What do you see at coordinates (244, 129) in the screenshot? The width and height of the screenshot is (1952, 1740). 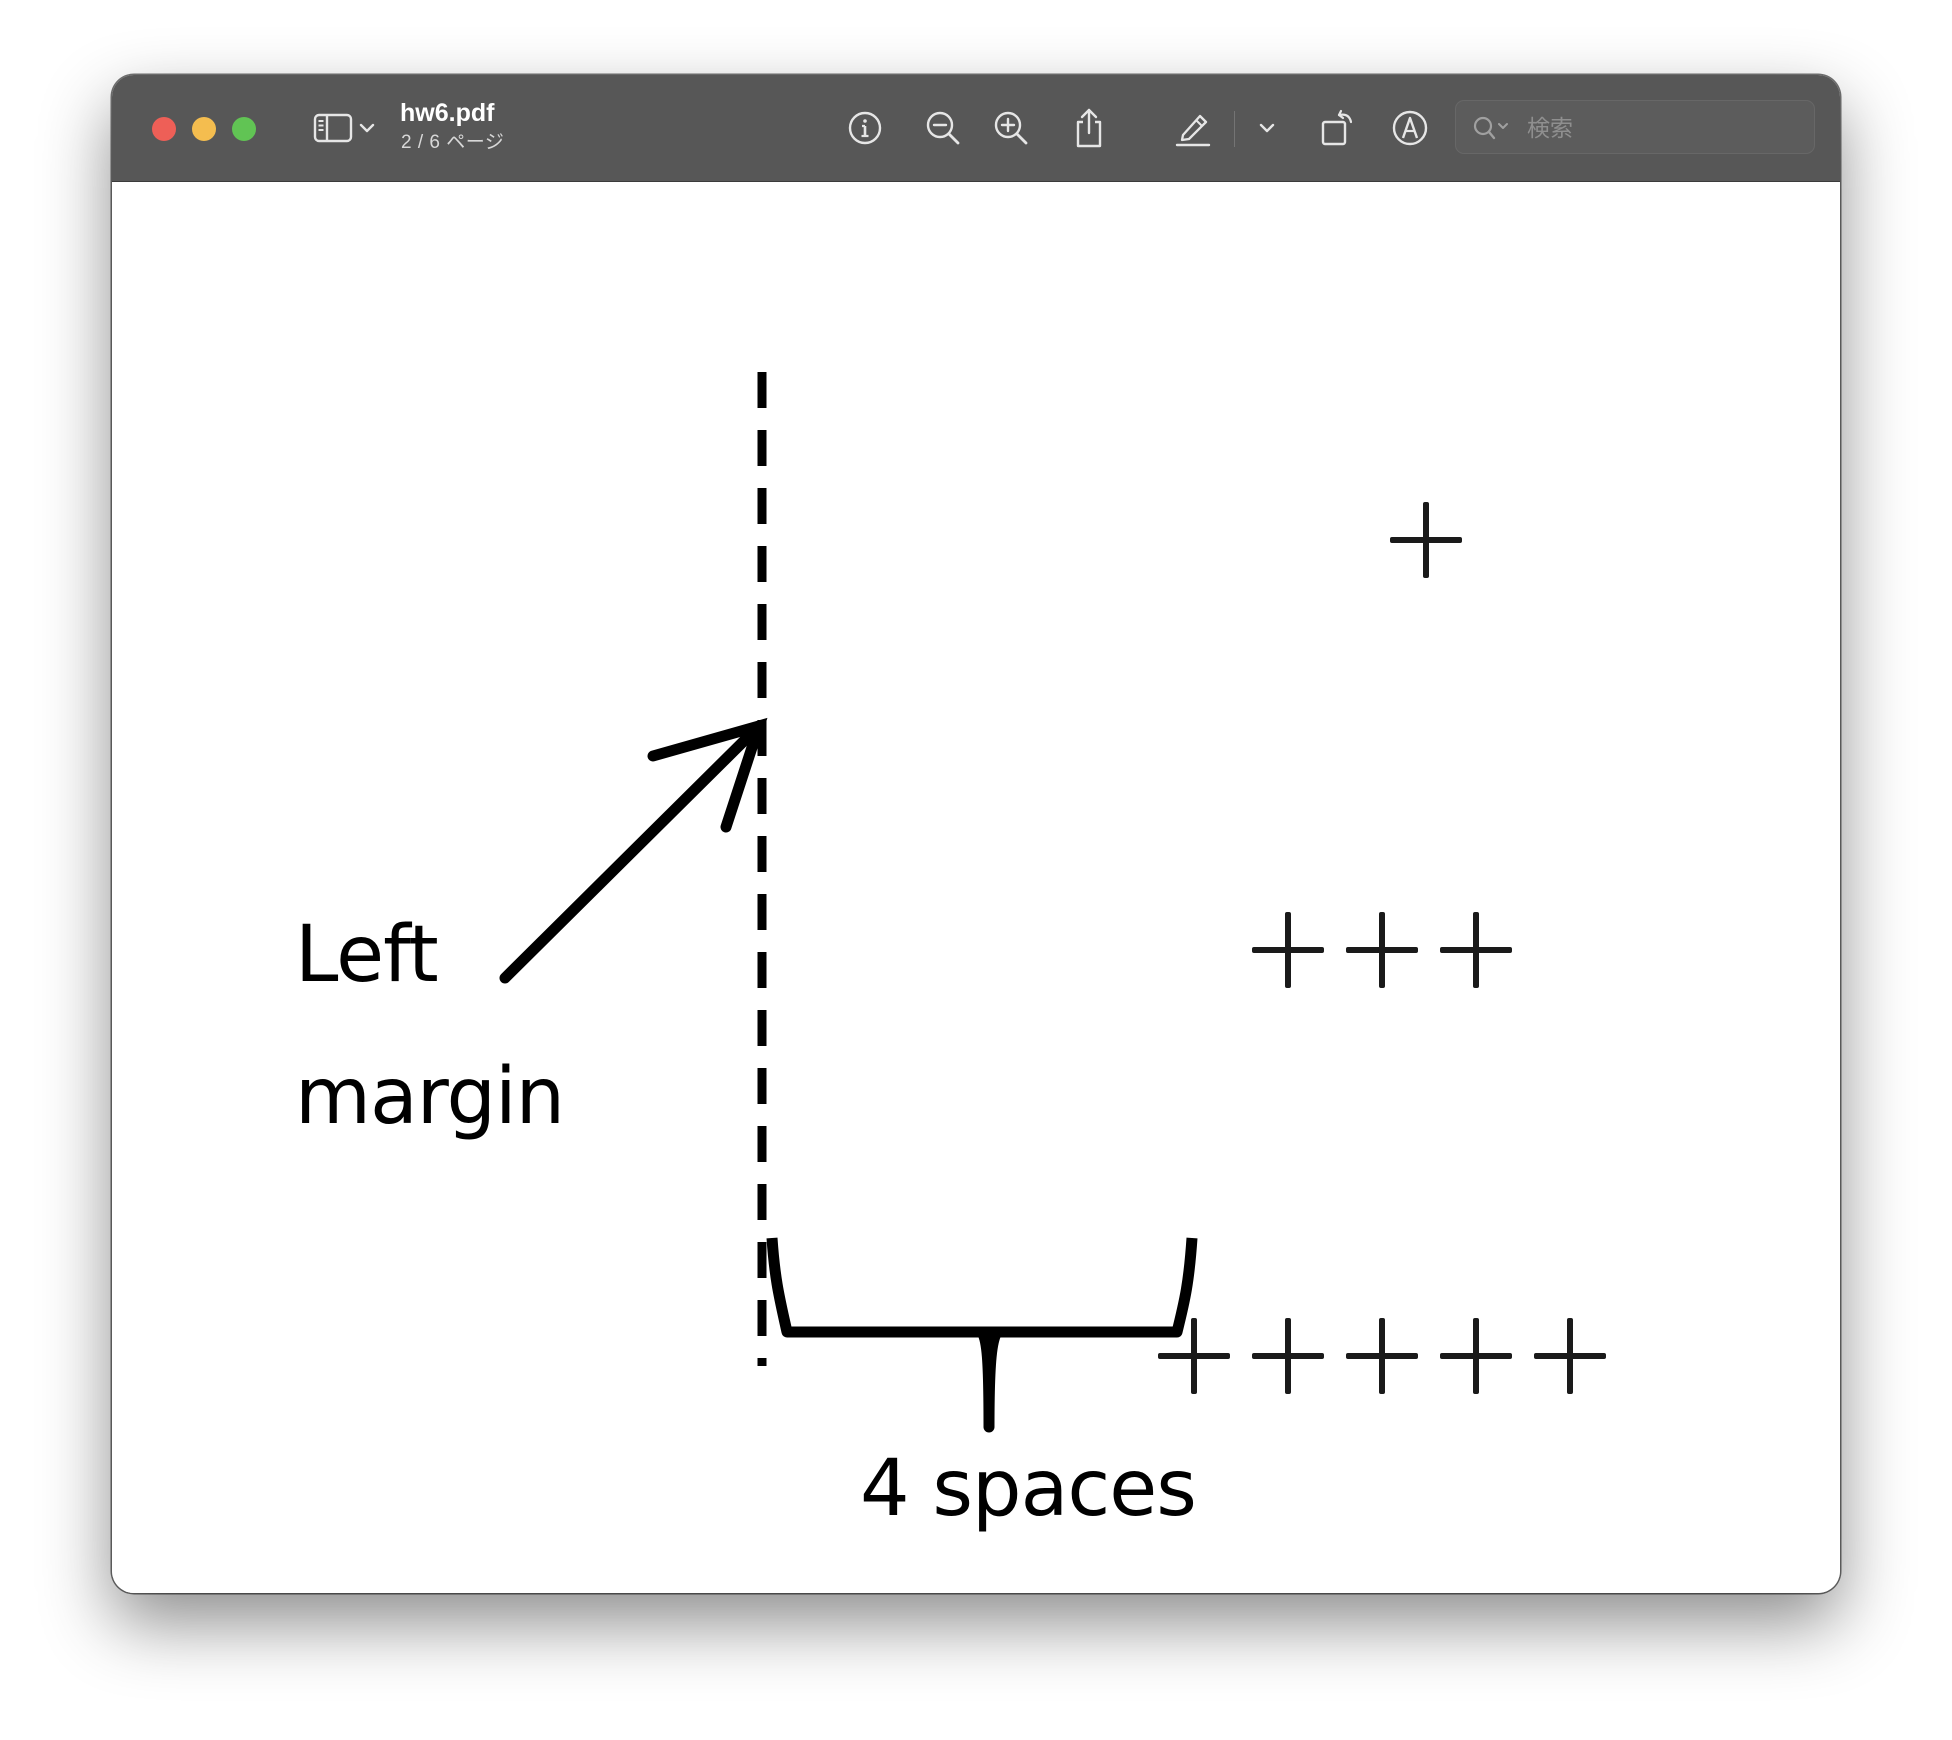 I see `zoom-button` at bounding box center [244, 129].